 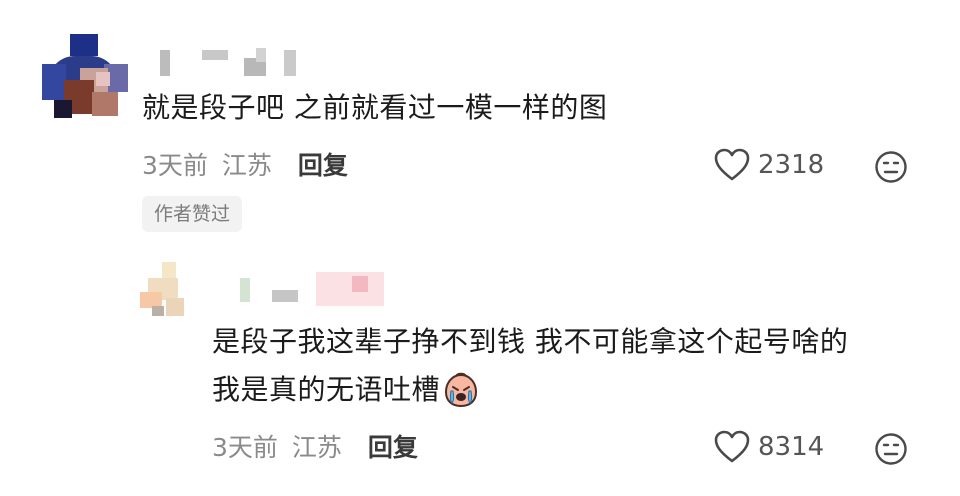 I want to click on like-button: 2318, so click(x=769, y=165).